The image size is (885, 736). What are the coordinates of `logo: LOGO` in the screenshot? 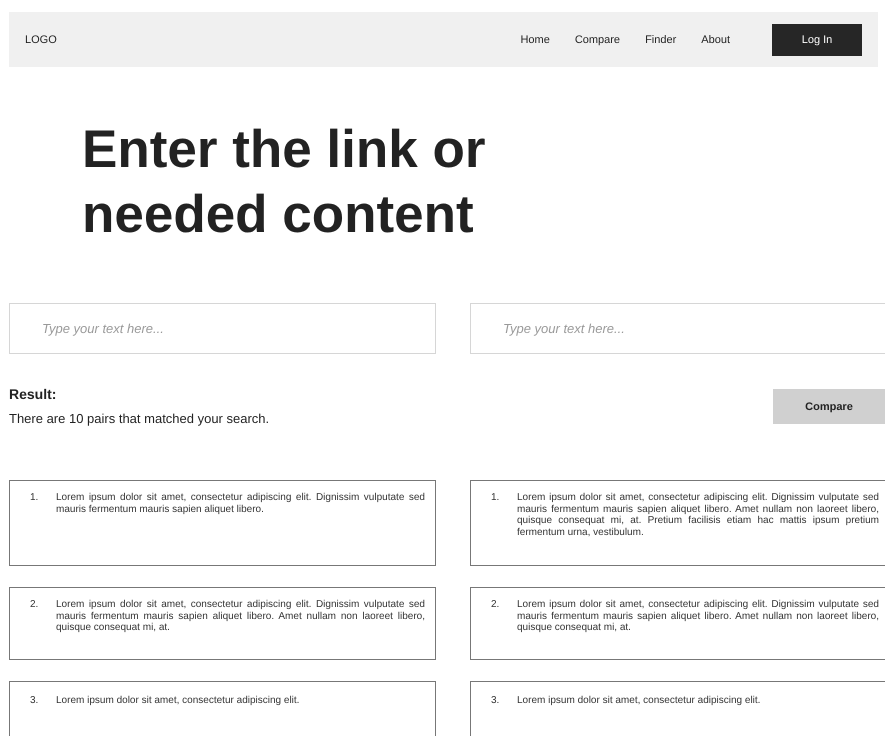 It's located at (272, 40).